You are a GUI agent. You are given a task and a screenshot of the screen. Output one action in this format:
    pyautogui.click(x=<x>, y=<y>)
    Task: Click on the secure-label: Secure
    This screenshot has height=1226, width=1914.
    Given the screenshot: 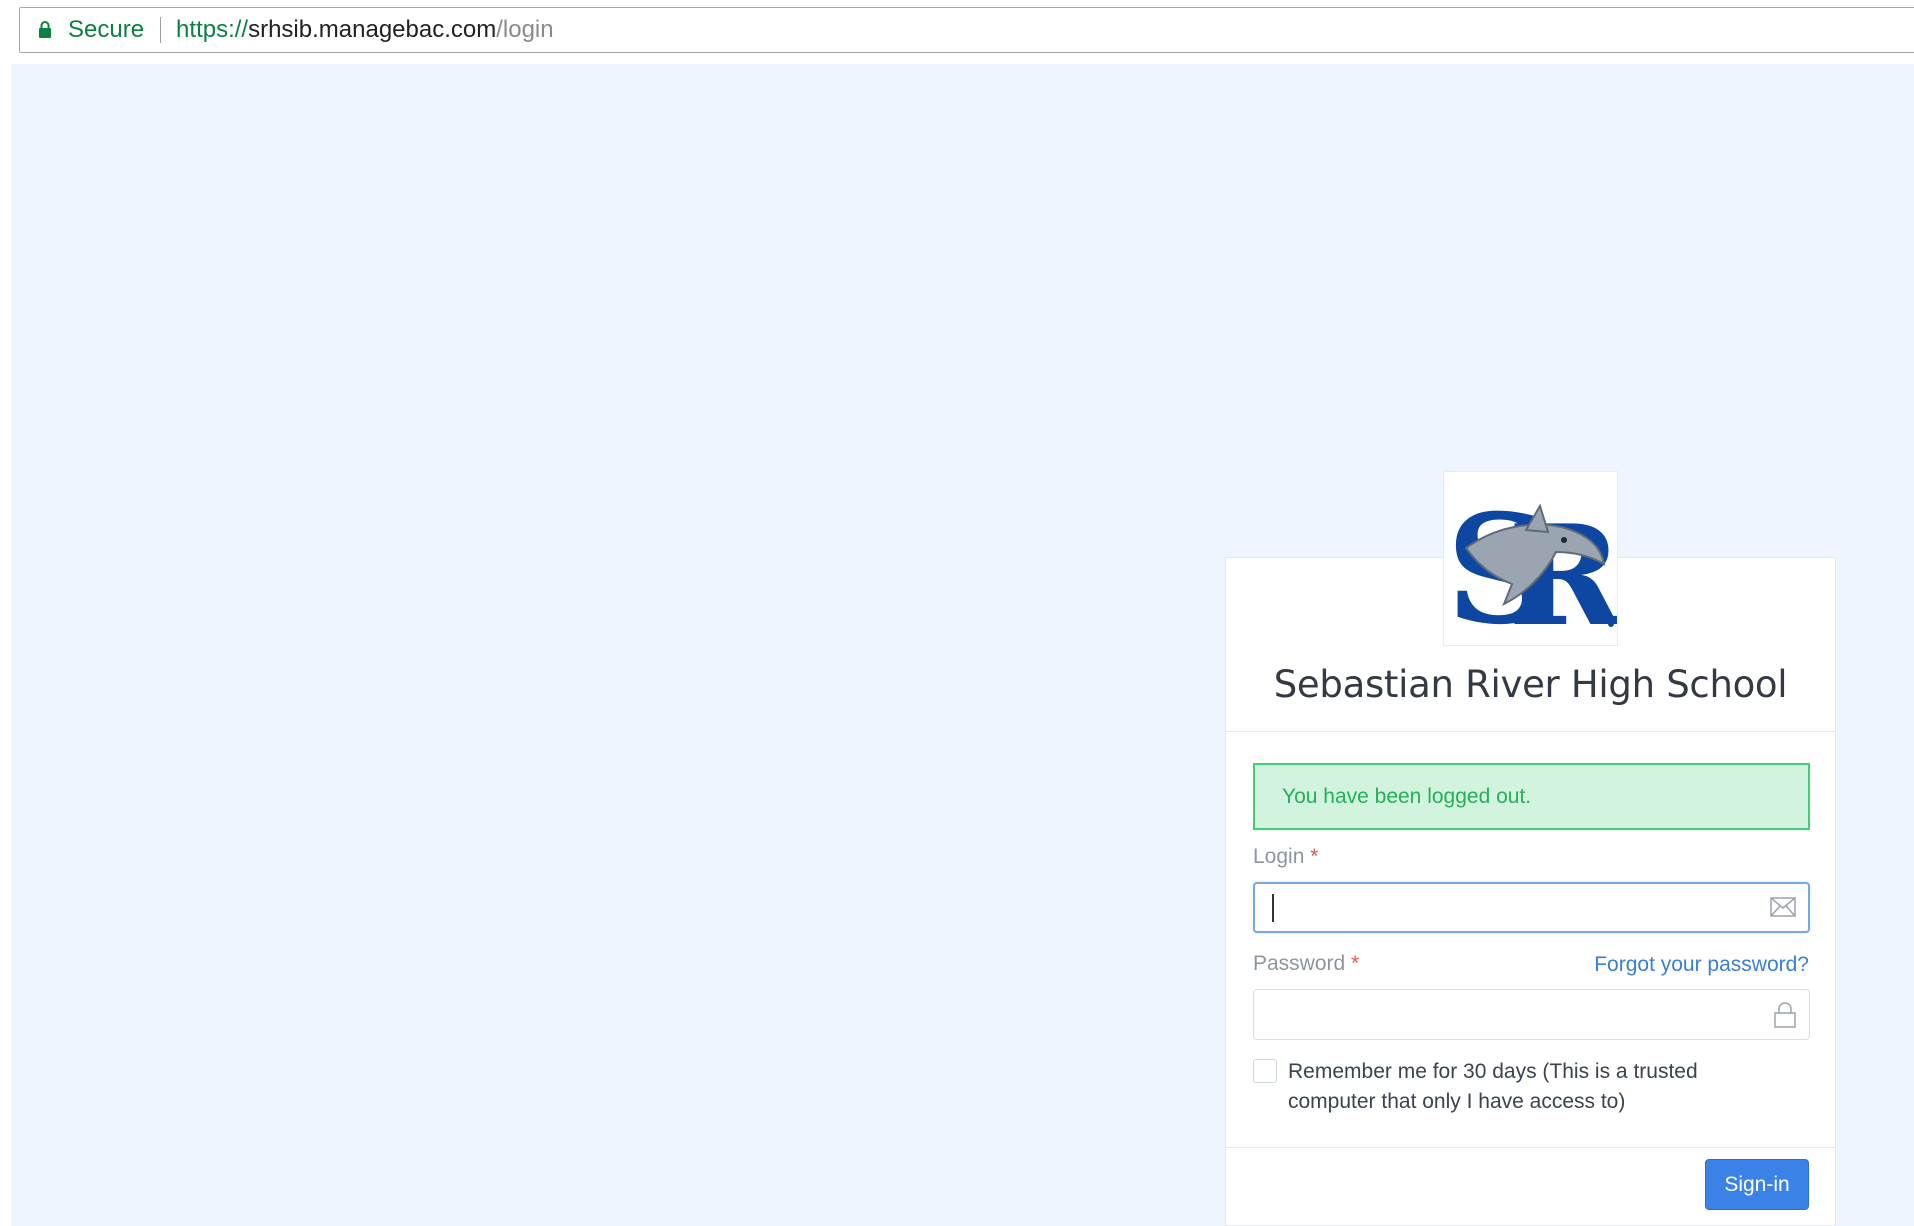 What is the action you would take?
    pyautogui.click(x=106, y=29)
    